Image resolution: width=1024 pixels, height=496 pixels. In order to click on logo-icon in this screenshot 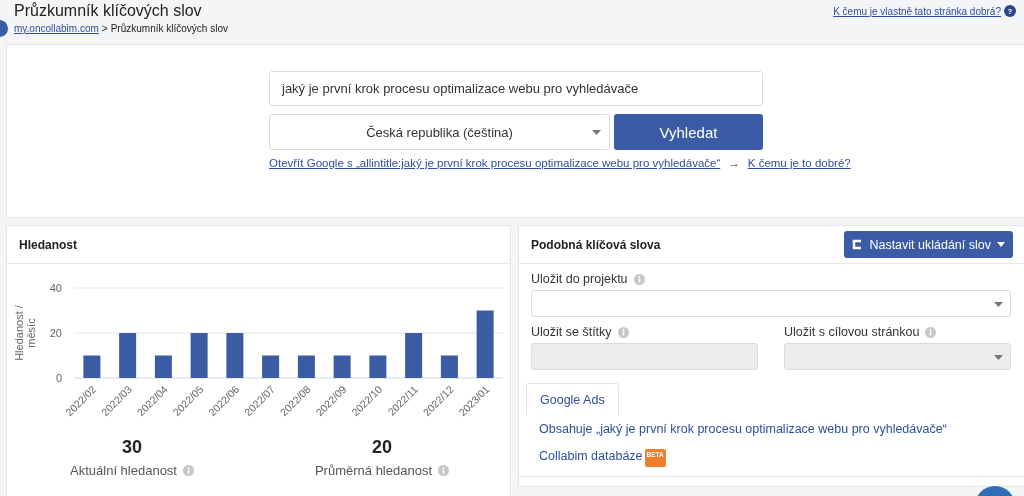, I will do `click(858, 244)`.